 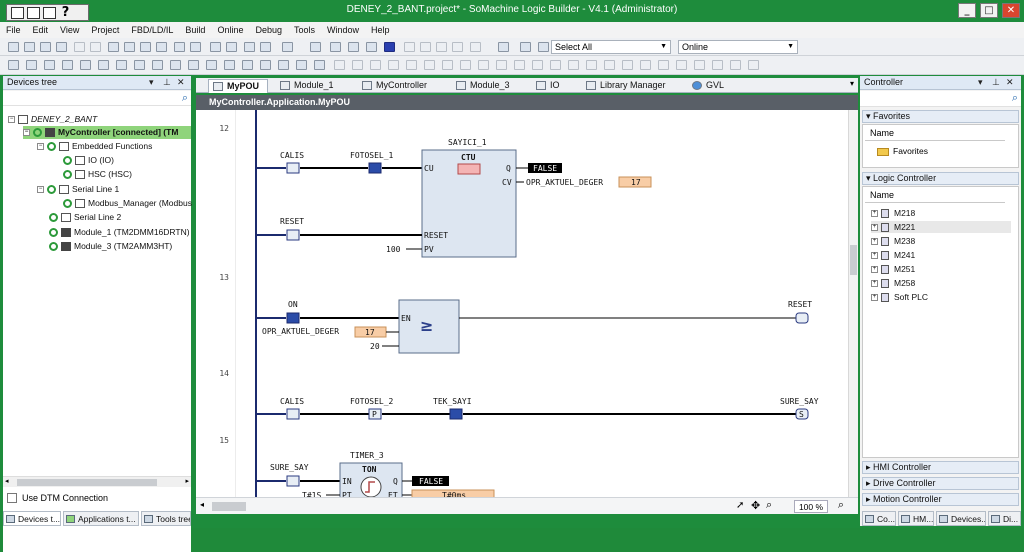 What do you see at coordinates (193, 65) in the screenshot?
I see `reset-coil-icon` at bounding box center [193, 65].